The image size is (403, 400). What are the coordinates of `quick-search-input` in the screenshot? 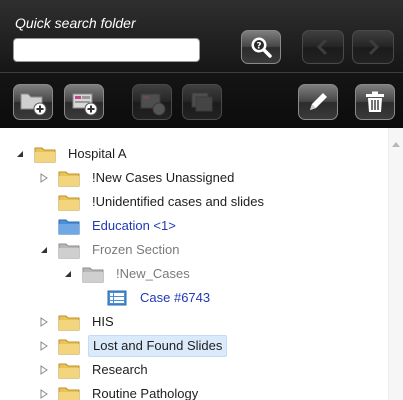 It's located at (106, 50).